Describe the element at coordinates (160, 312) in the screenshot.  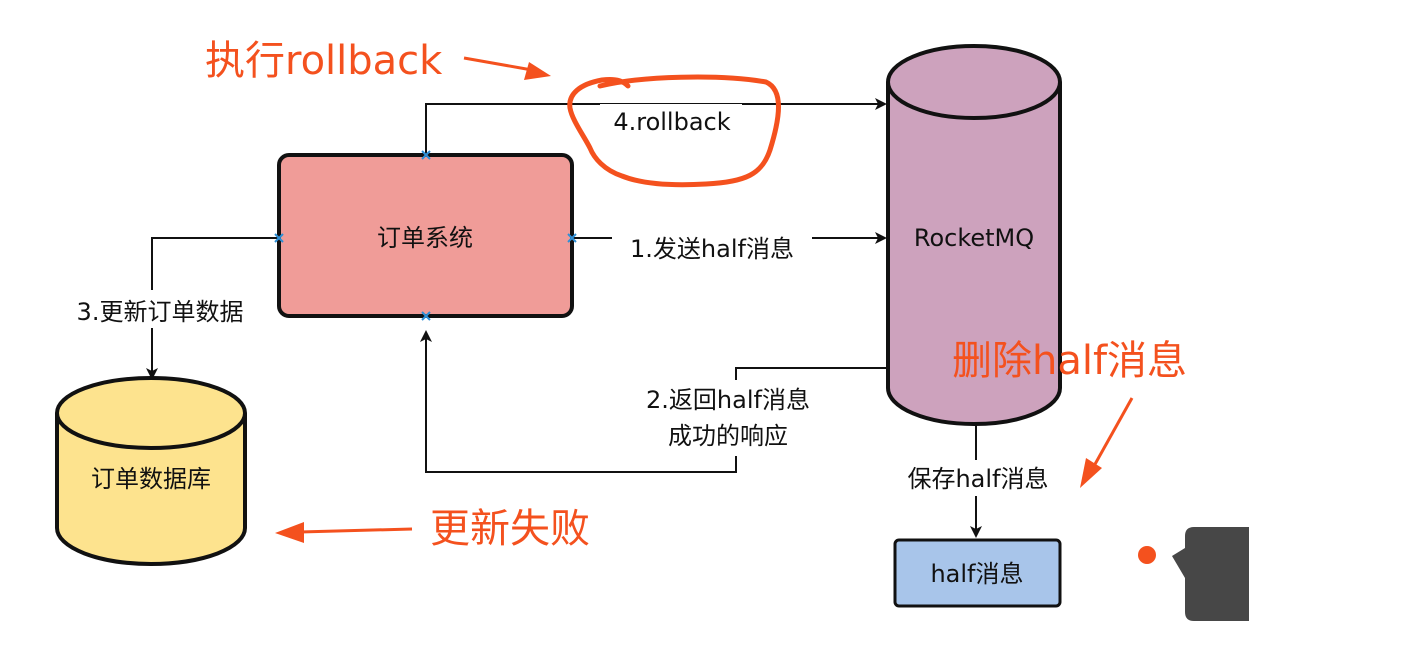
I see `update-order-label: 3.更新订单数据` at that location.